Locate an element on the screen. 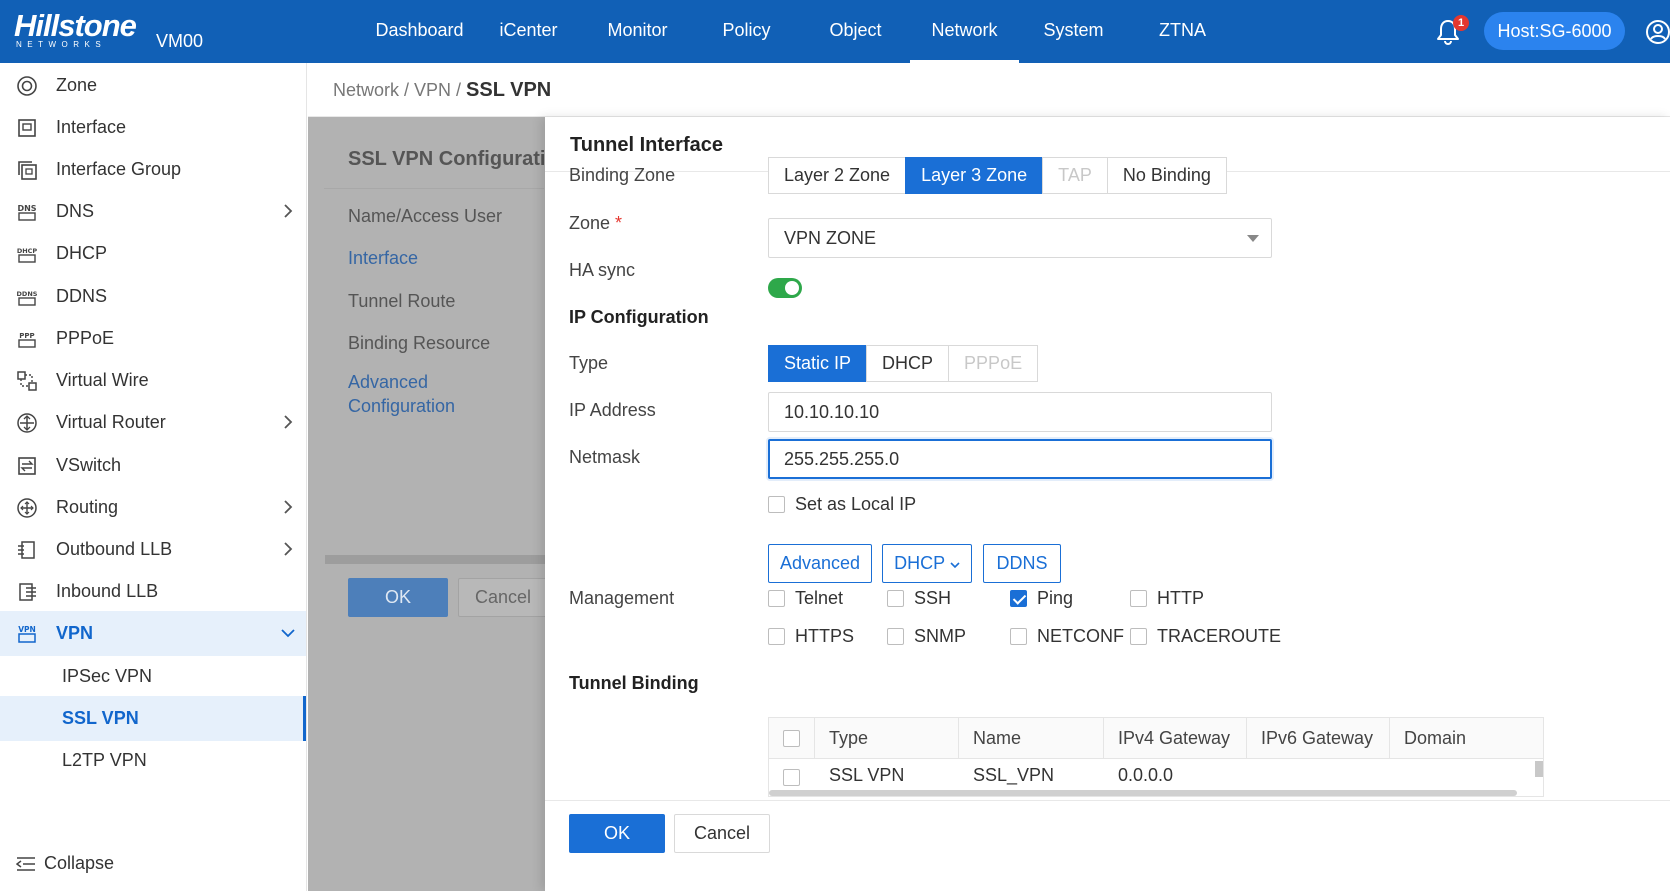 This screenshot has width=1670, height=891. row-checkbox is located at coordinates (791, 777).